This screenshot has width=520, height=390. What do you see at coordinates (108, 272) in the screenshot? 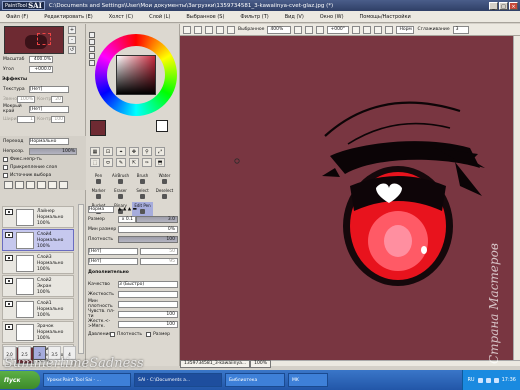
I see `advanced-heading: Дополнительно` at bounding box center [108, 272].